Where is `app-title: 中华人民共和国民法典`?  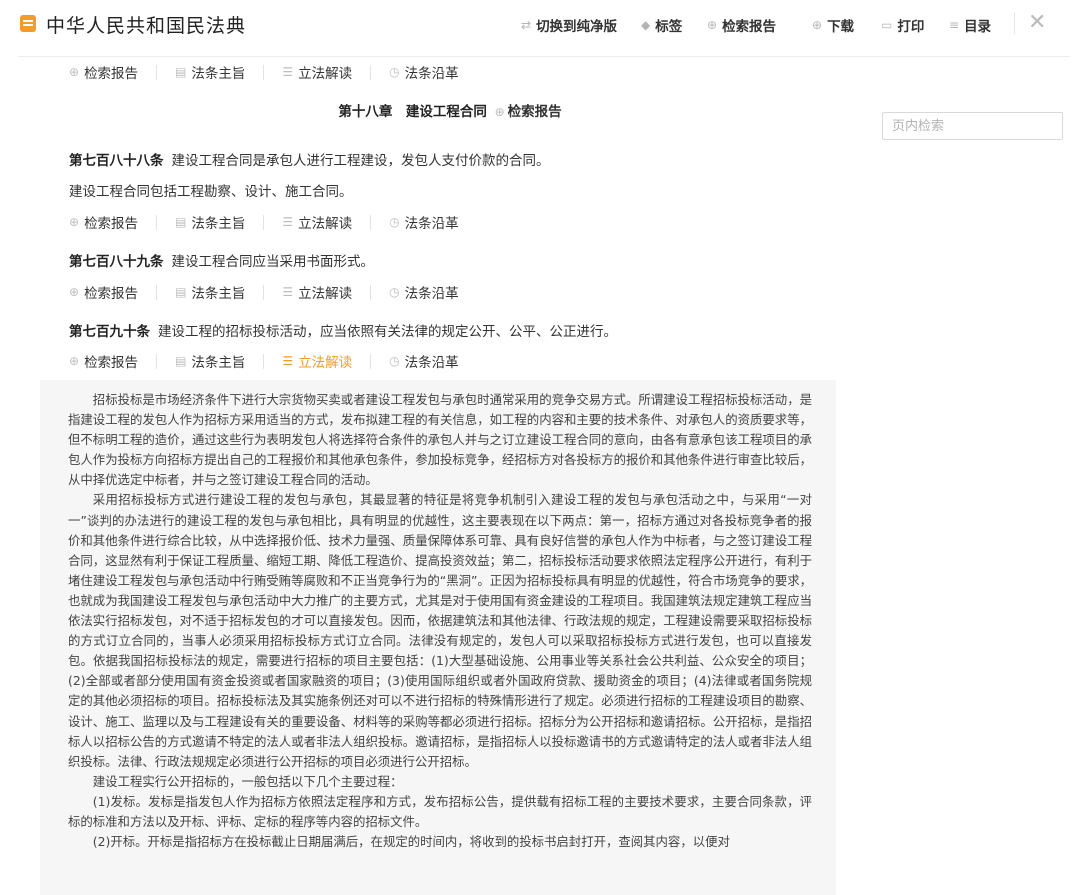
app-title: 中华人民共和国民法典 is located at coordinates (146, 26).